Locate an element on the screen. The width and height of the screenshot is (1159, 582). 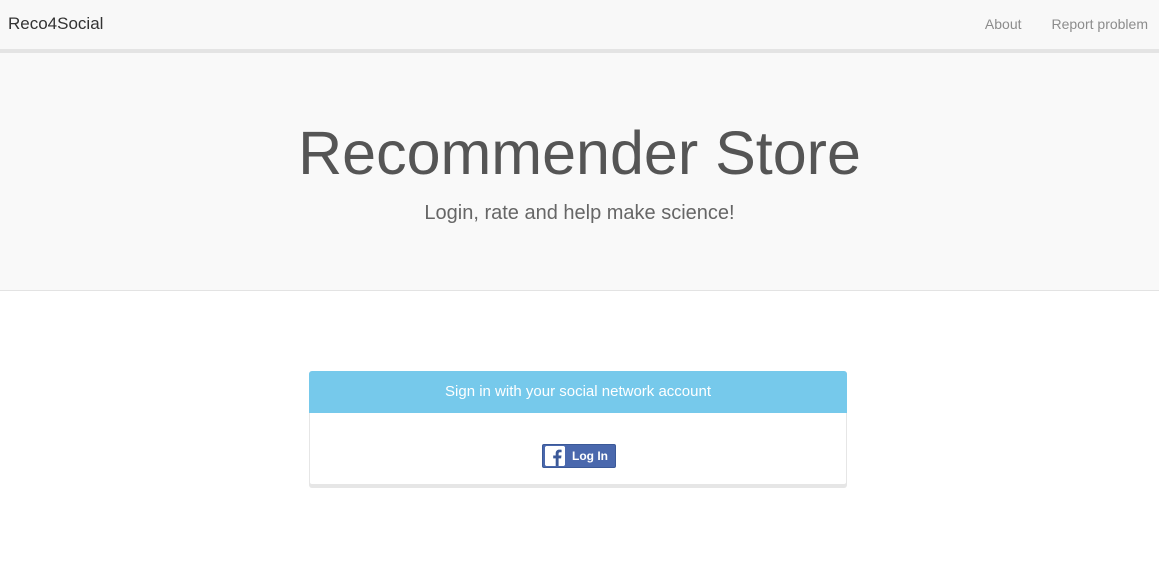
page-subtitle: Login, rate and help make science! is located at coordinates (579, 213).